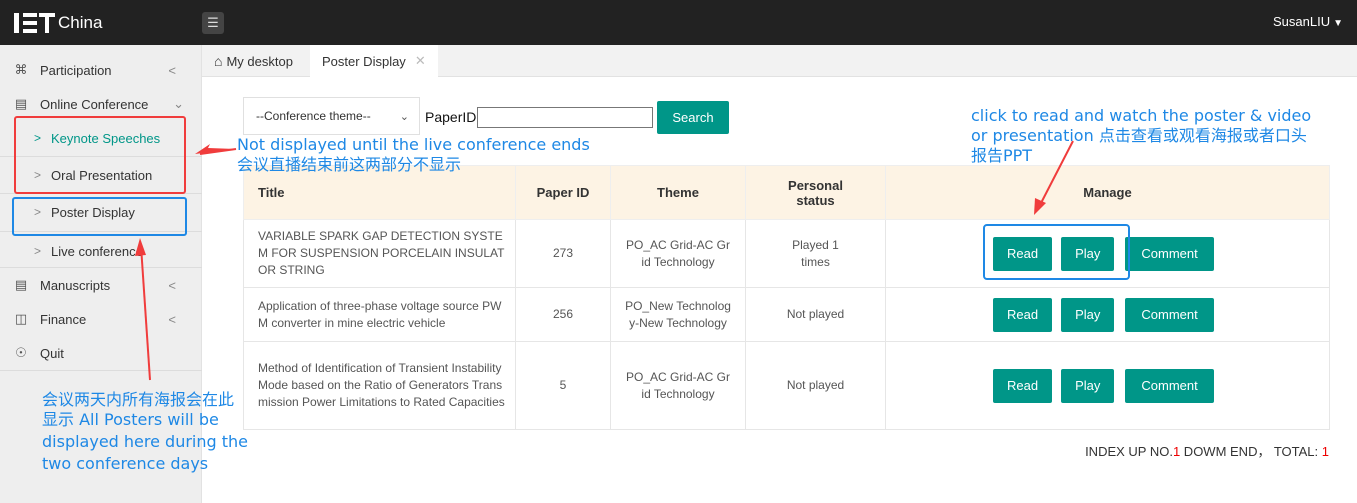 Image resolution: width=1357 pixels, height=503 pixels. Describe the element at coordinates (101, 370) in the screenshot. I see `divider` at that location.